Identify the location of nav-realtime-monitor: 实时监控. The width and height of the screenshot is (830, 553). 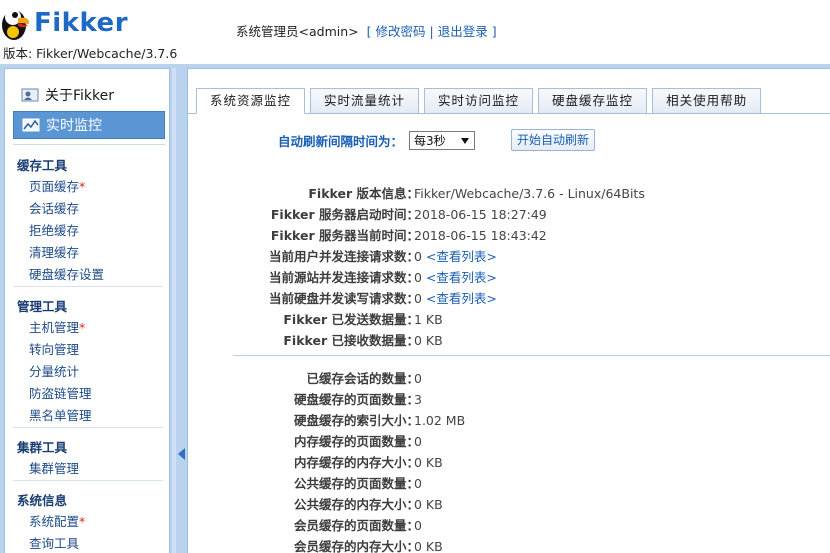
(89, 125).